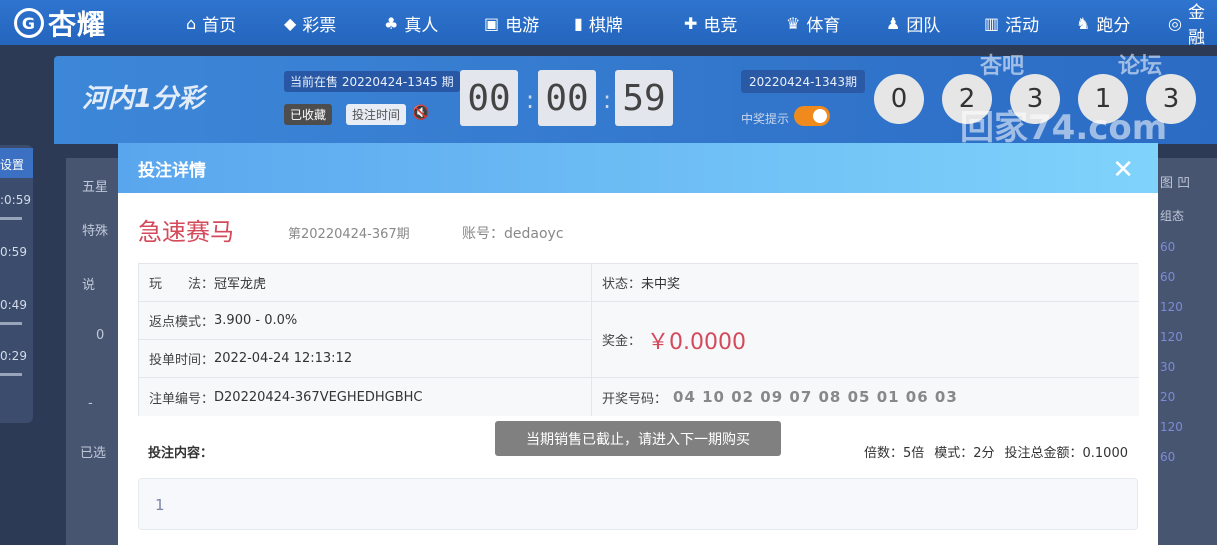 The height and width of the screenshot is (545, 1217). What do you see at coordinates (622, 341) in the screenshot?
I see `prize-label: 奖金：` at bounding box center [622, 341].